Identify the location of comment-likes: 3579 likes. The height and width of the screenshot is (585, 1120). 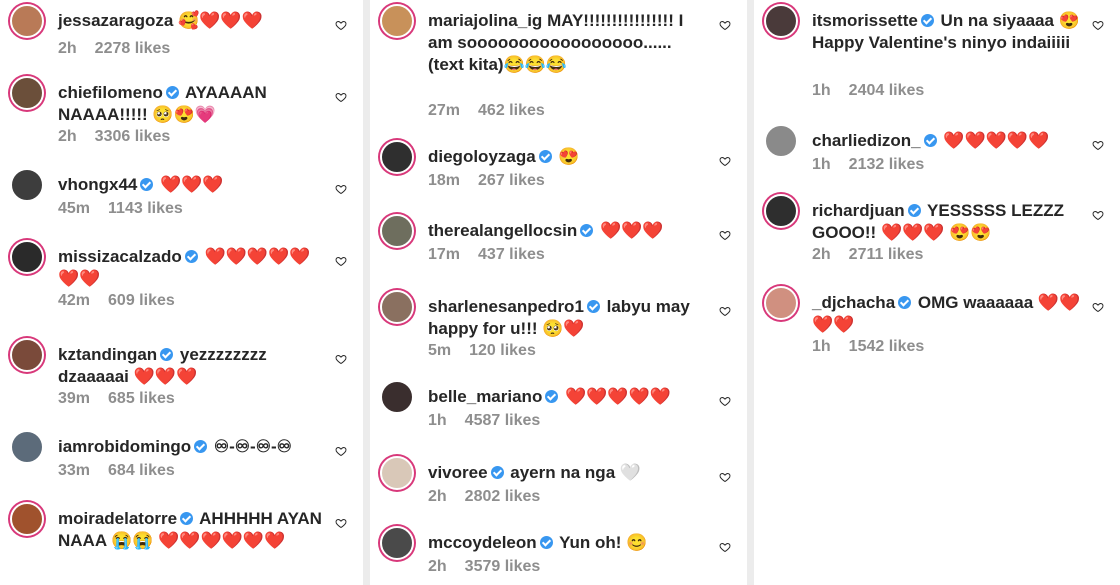
(503, 566).